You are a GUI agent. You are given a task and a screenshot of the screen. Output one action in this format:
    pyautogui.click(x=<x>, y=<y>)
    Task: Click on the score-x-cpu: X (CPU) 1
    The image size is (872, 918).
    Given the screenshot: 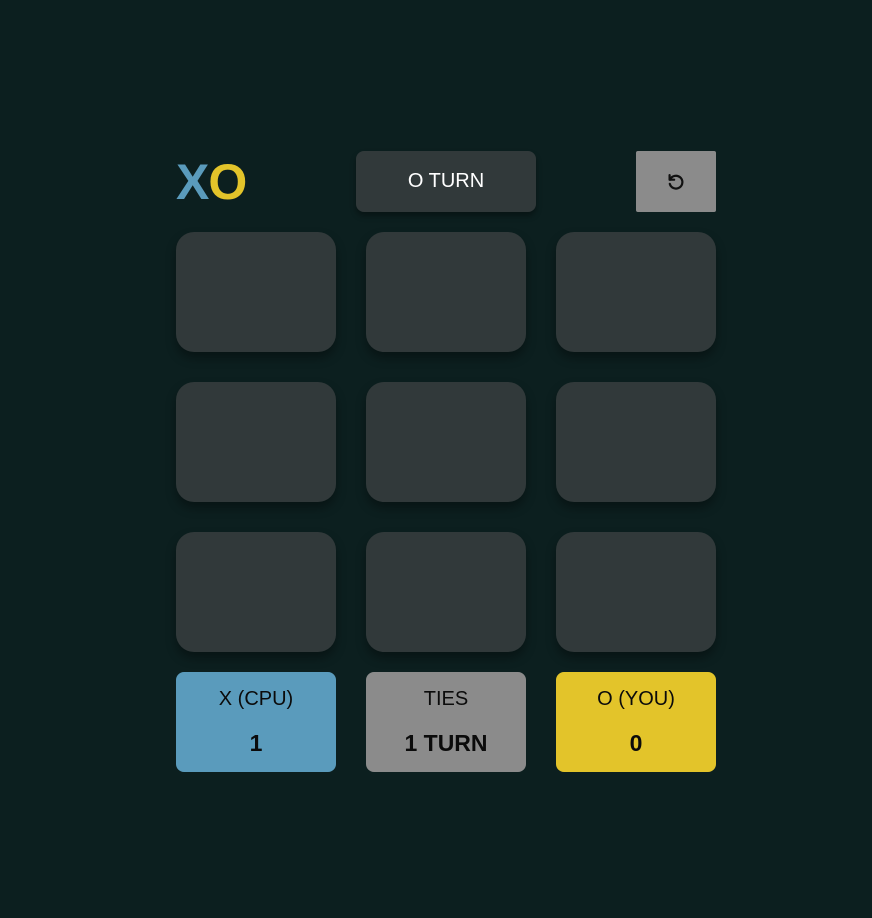 What is the action you would take?
    pyautogui.click(x=256, y=722)
    